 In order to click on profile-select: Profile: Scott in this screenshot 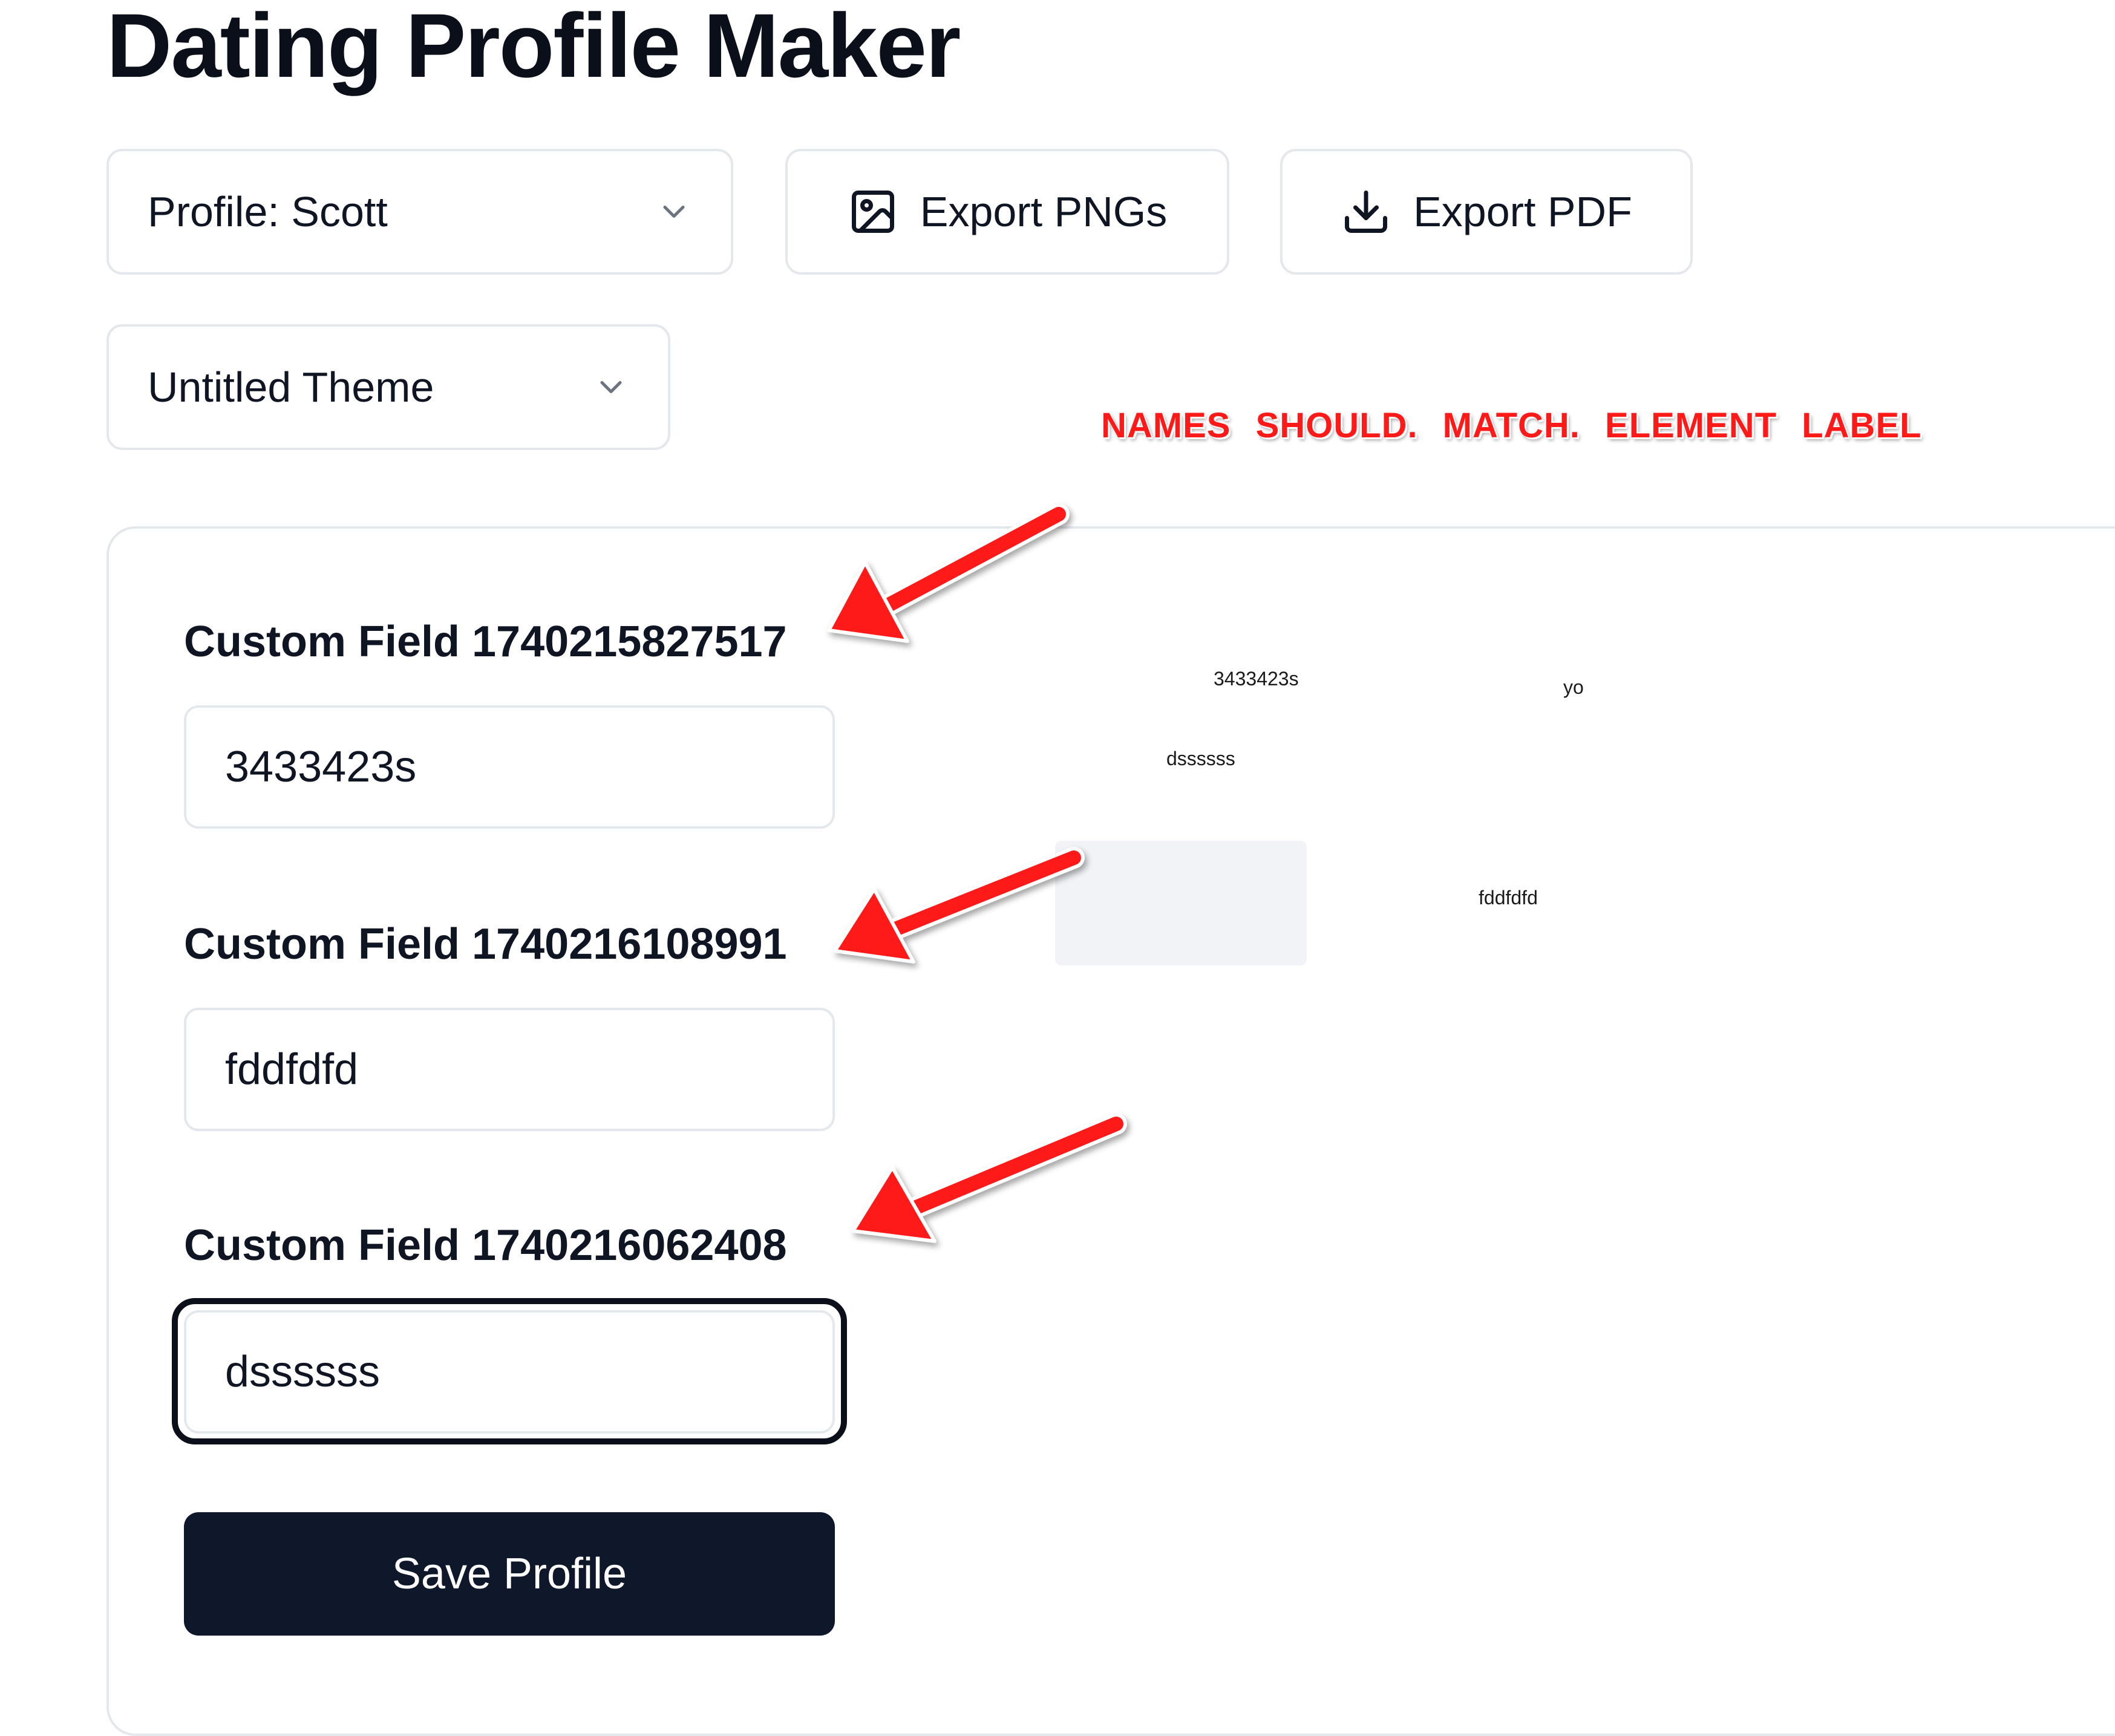, I will do `click(419, 212)`.